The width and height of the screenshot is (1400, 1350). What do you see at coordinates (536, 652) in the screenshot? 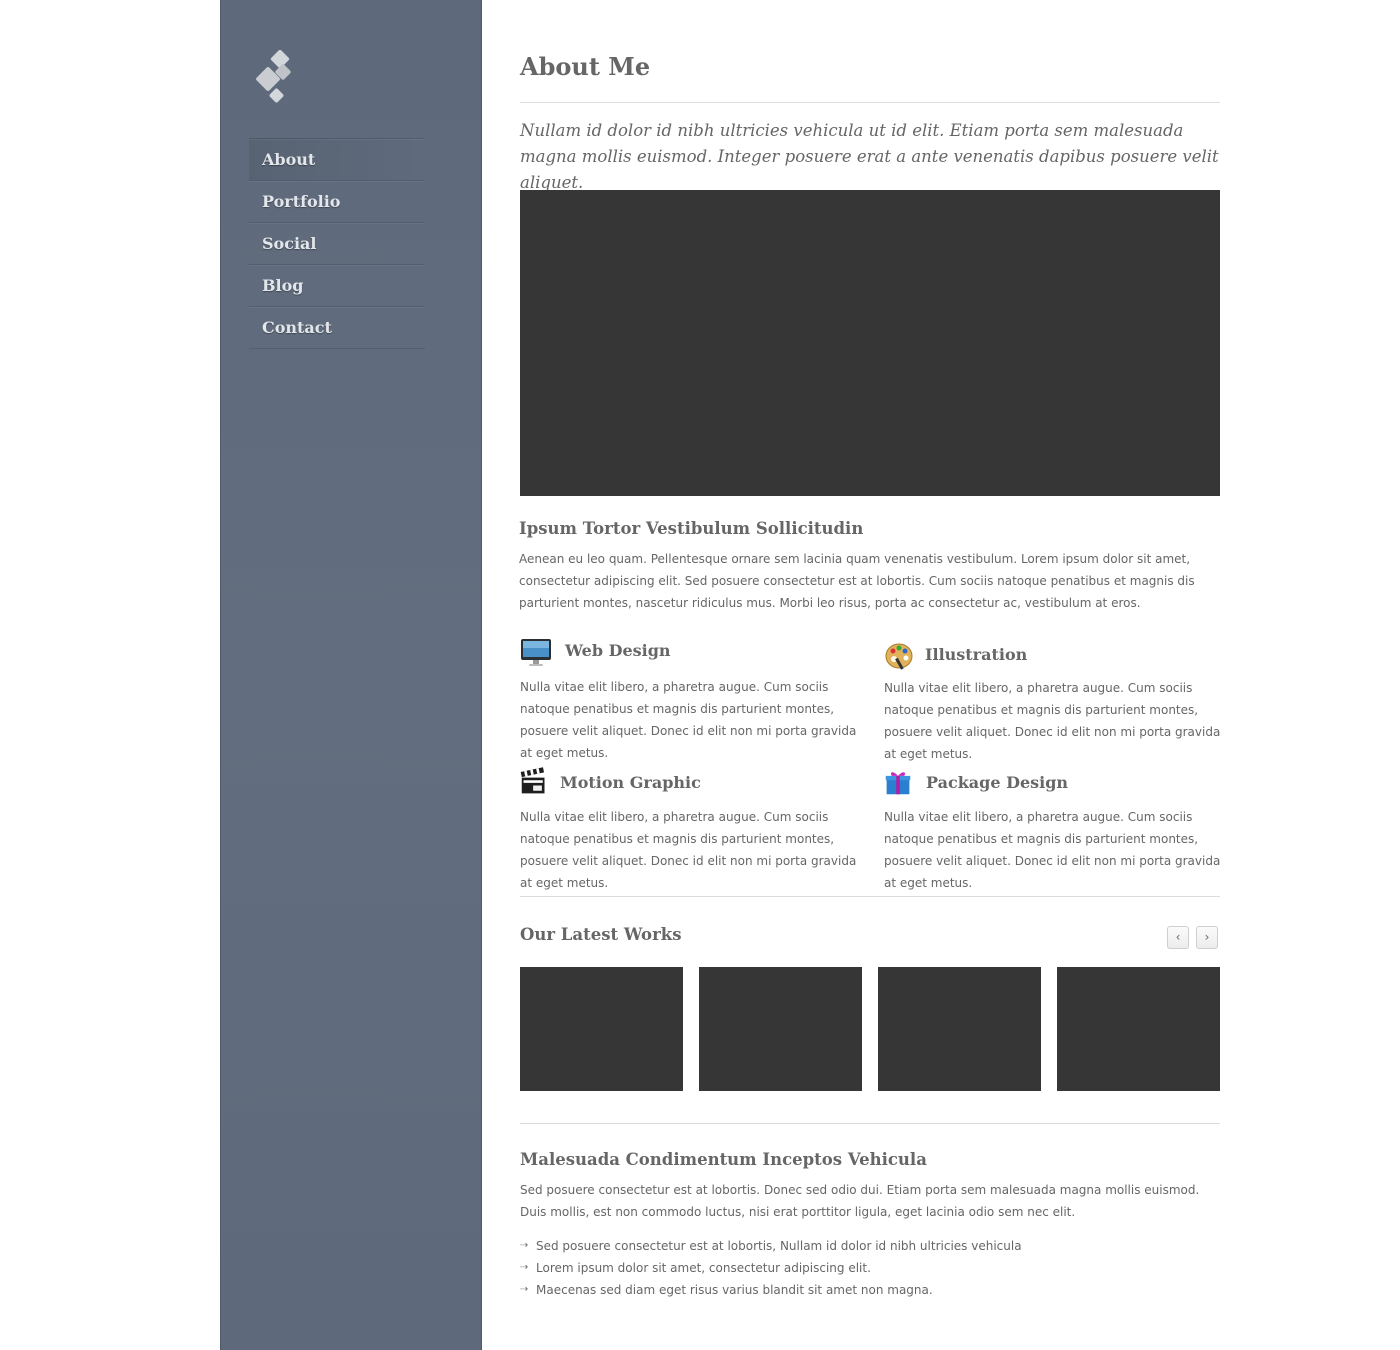
I see `monitor-icon` at bounding box center [536, 652].